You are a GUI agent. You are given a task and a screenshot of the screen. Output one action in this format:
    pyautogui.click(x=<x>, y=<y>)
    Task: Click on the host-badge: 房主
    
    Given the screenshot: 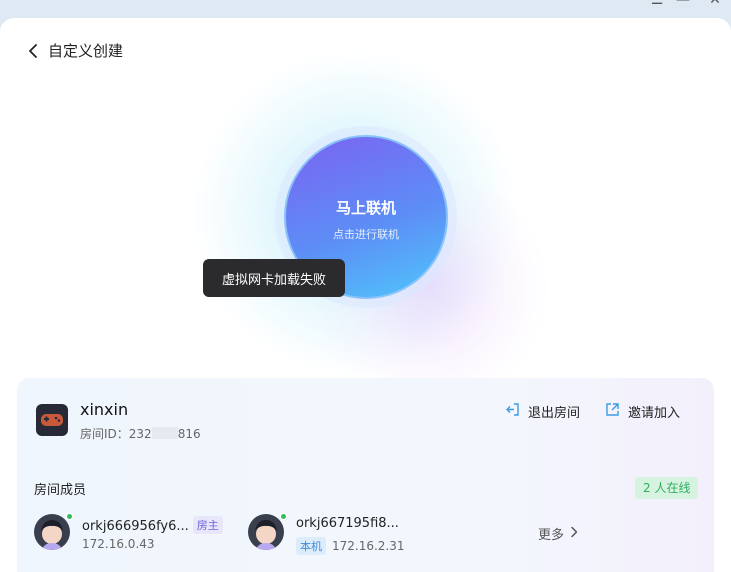 What is the action you would take?
    pyautogui.click(x=207, y=525)
    